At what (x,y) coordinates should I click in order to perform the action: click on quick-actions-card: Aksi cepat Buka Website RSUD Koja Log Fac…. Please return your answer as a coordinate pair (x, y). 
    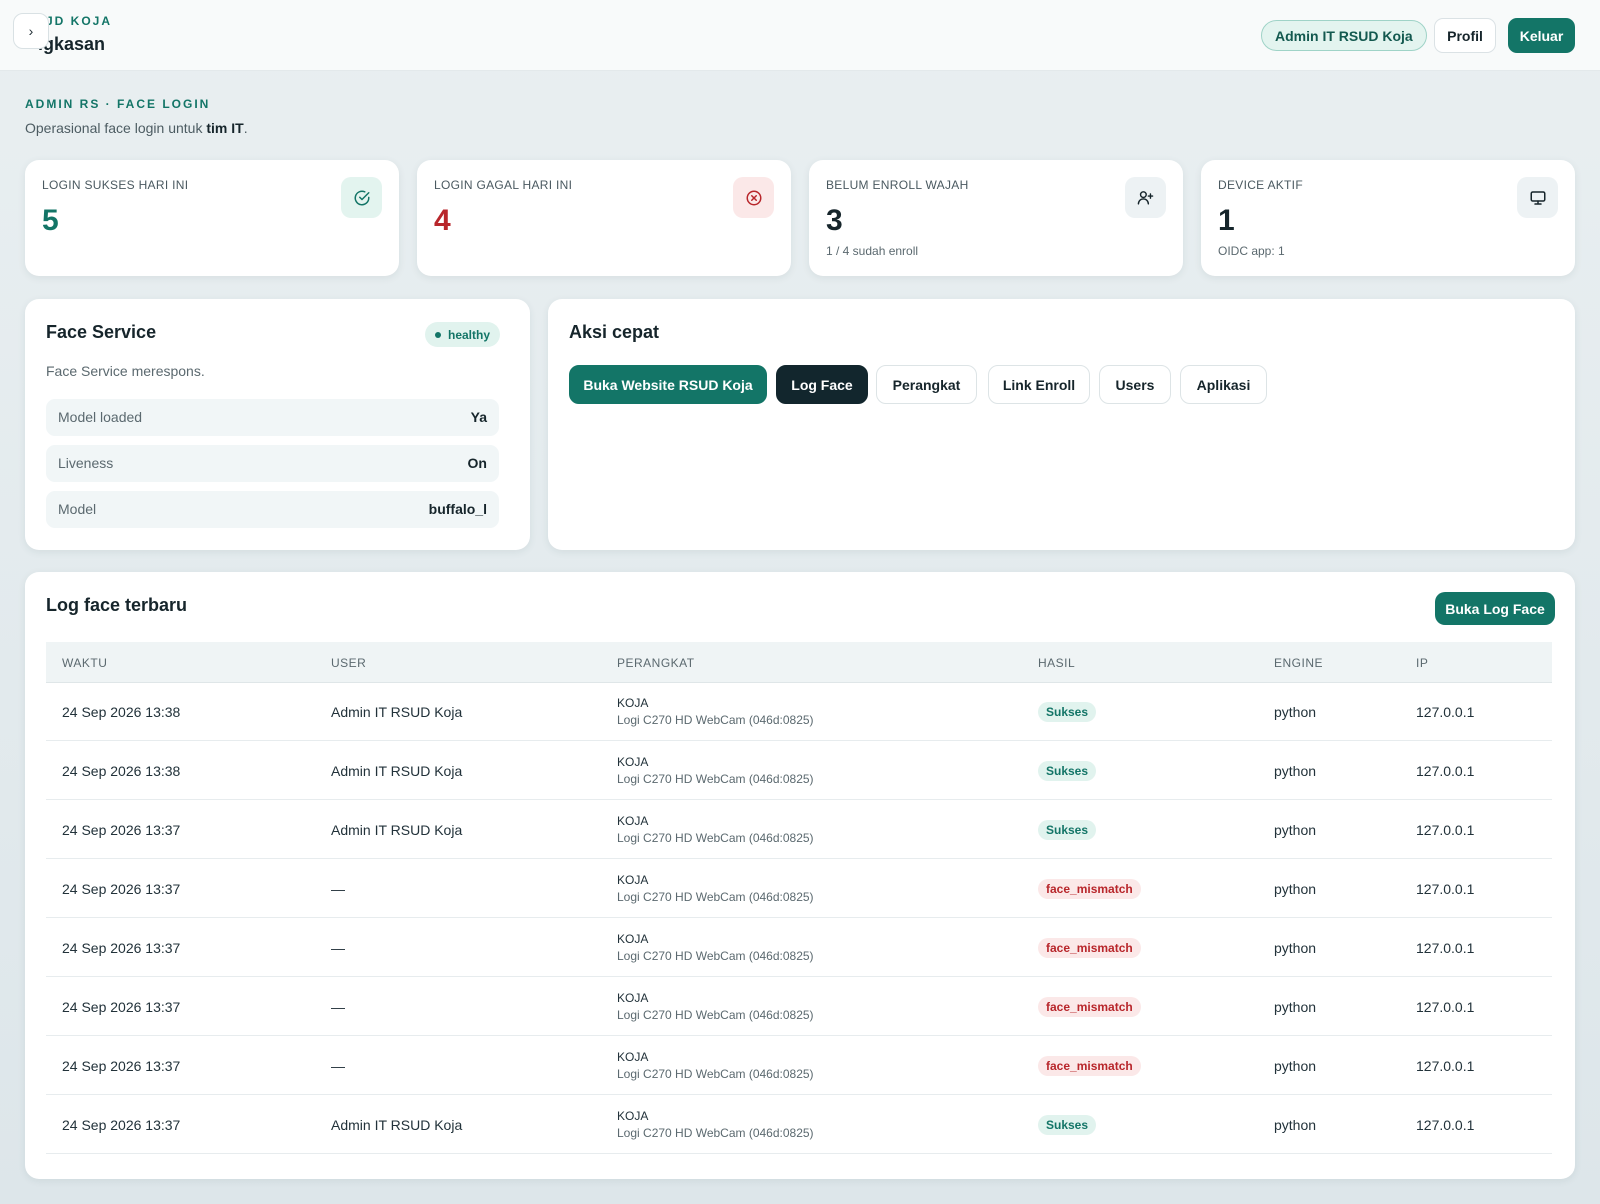
    Looking at the image, I should click on (1061, 424).